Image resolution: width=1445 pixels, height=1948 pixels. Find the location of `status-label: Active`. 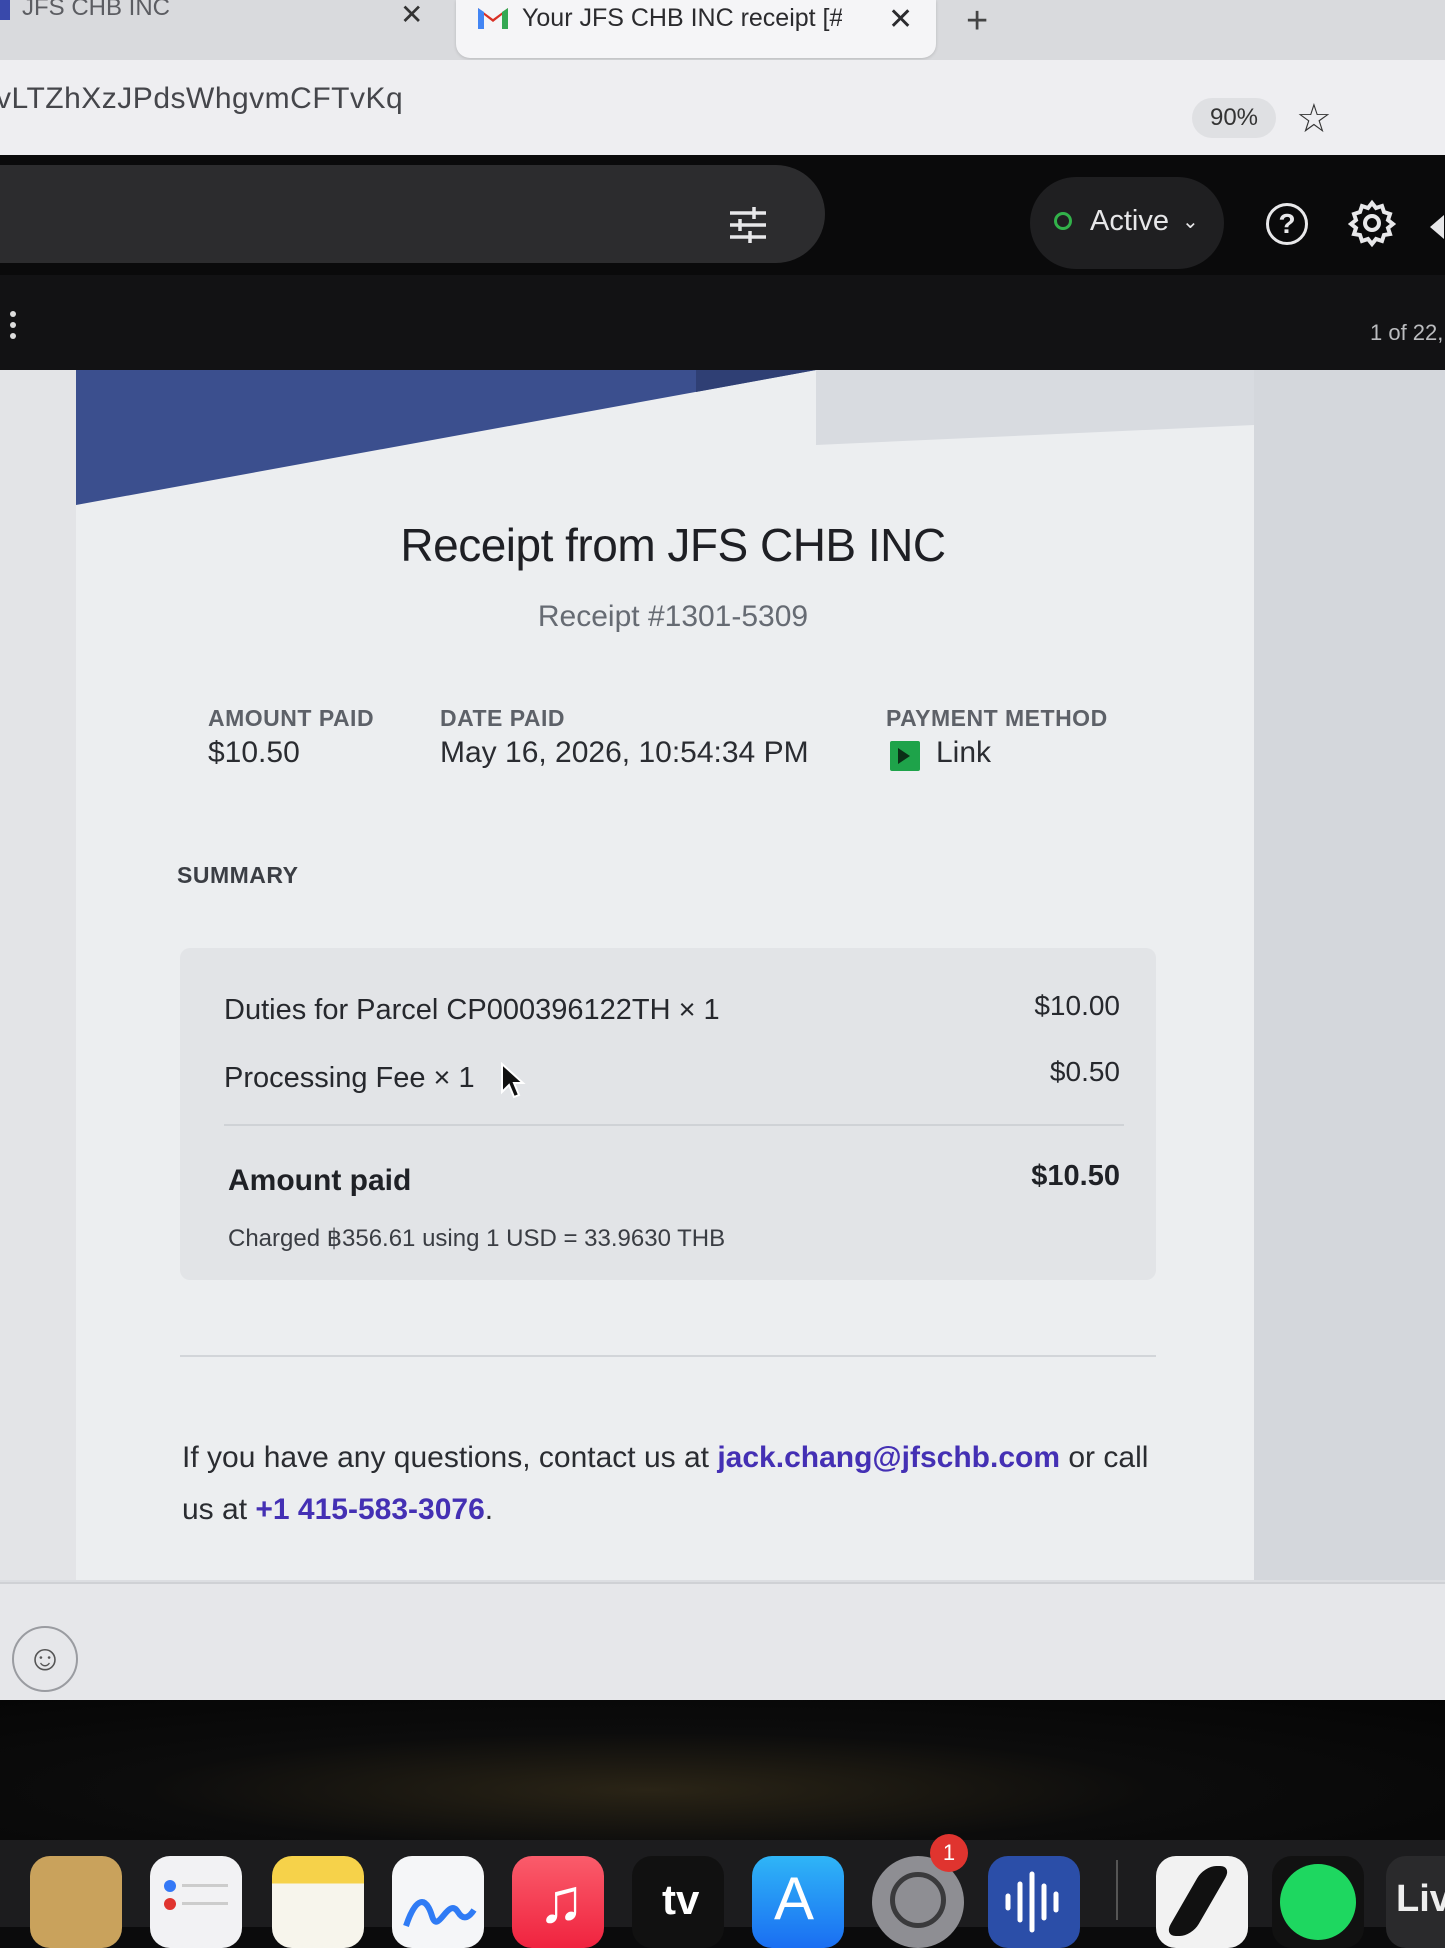

status-label: Active is located at coordinates (1129, 221).